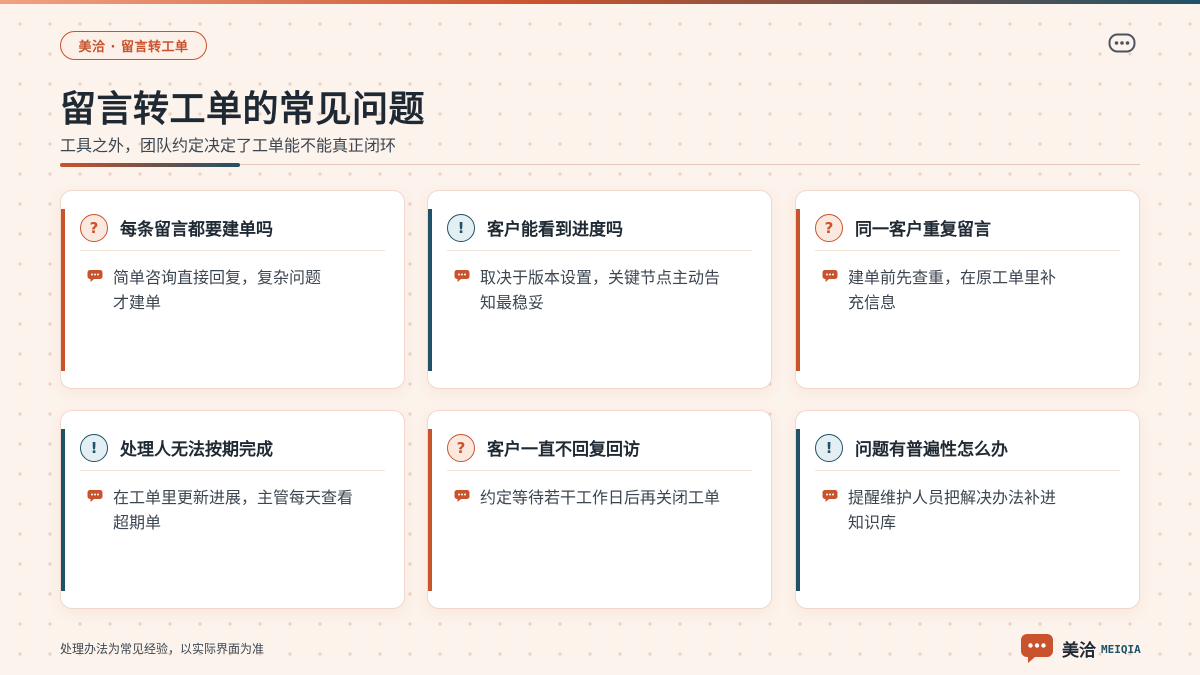  I want to click on card-answer: 提醒维护人员把解决办法补进 知识库, so click(952, 510).